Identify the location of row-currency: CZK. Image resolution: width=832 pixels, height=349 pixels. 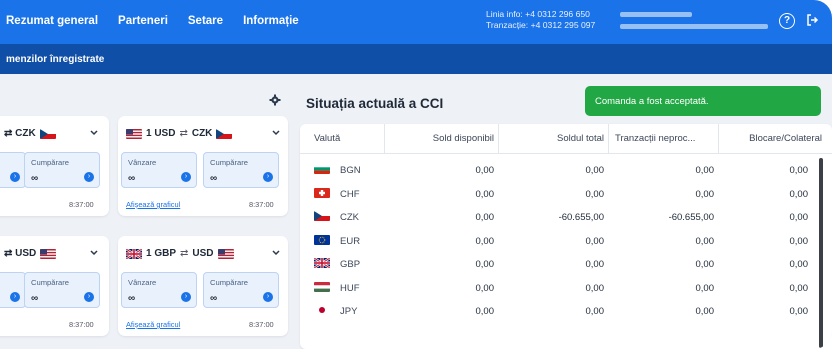
(349, 217).